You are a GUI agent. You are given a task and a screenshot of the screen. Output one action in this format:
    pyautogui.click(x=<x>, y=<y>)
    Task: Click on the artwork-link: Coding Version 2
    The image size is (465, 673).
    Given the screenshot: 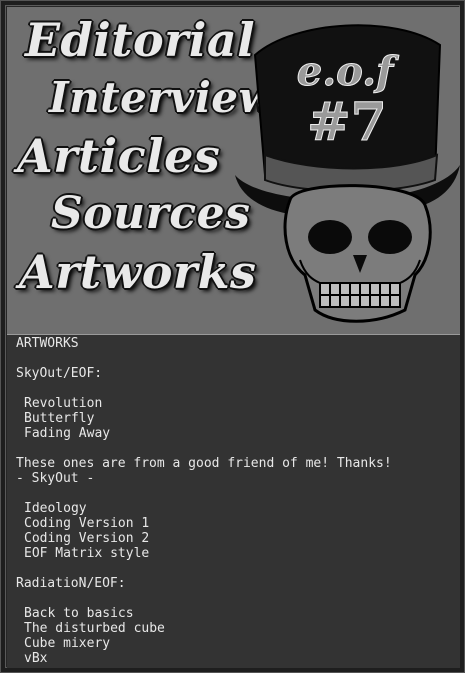 What is the action you would take?
    pyautogui.click(x=238, y=538)
    